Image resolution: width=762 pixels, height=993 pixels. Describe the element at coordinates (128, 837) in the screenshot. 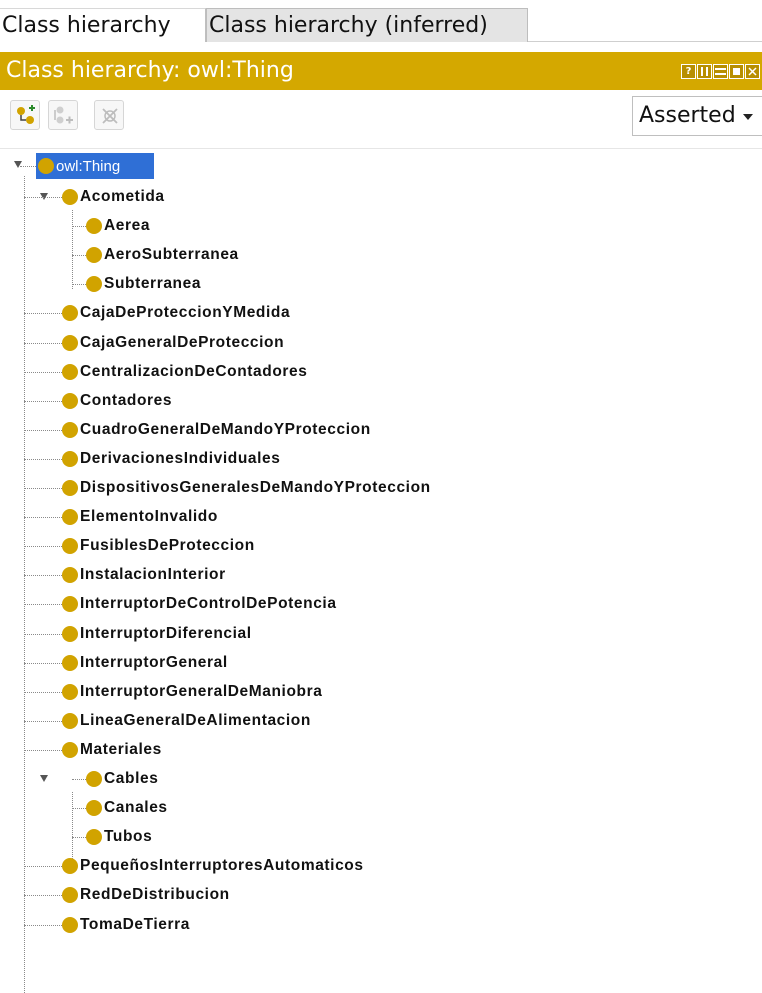

I see `tree-node-label: Tubos` at that location.